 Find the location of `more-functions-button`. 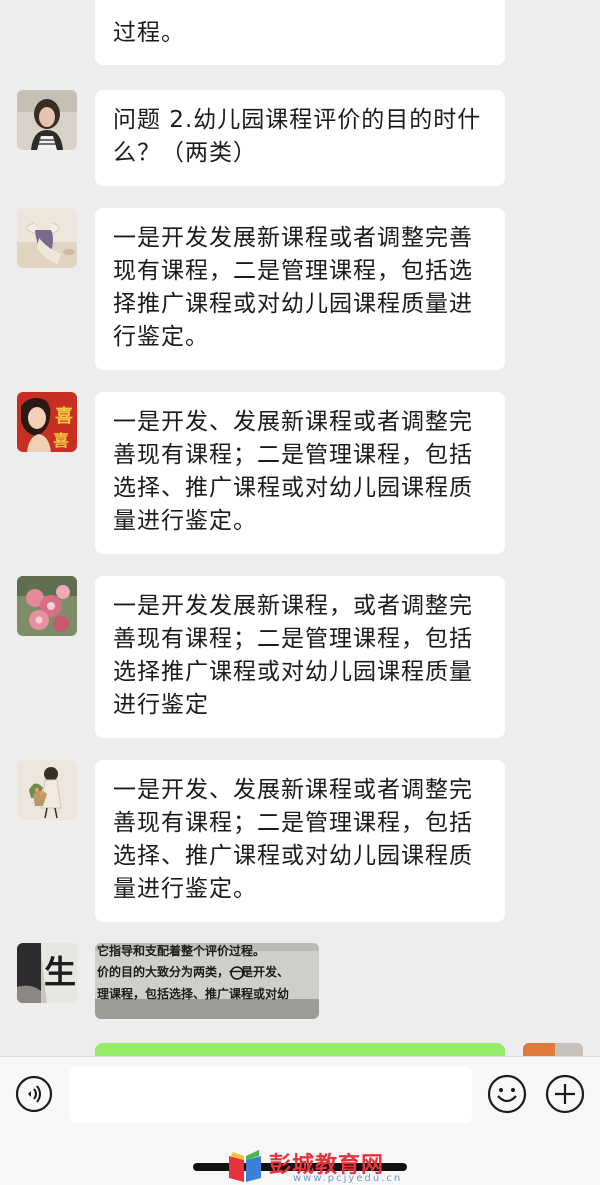

more-functions-button is located at coordinates (565, 1094).